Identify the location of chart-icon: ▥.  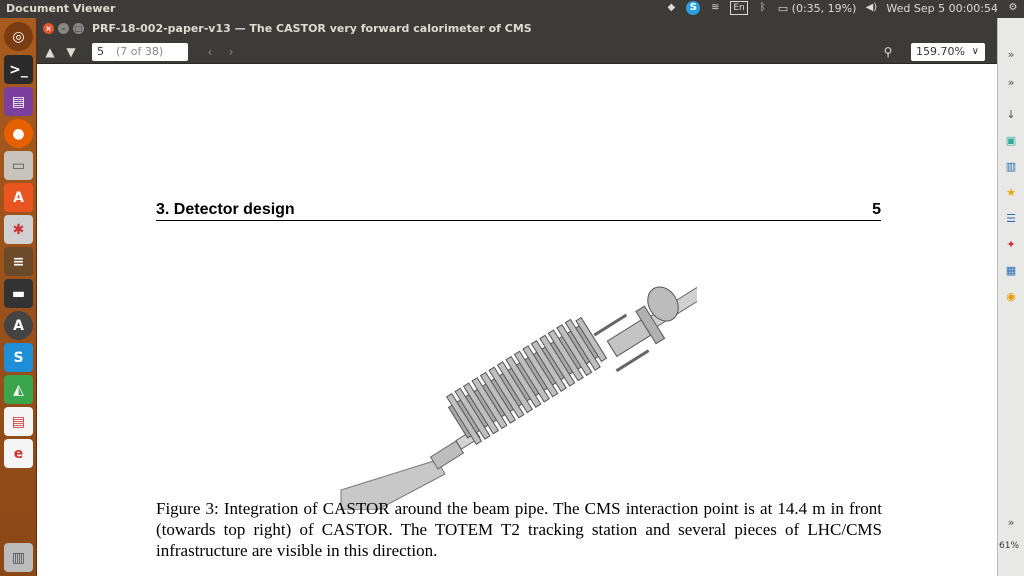
(1011, 167).